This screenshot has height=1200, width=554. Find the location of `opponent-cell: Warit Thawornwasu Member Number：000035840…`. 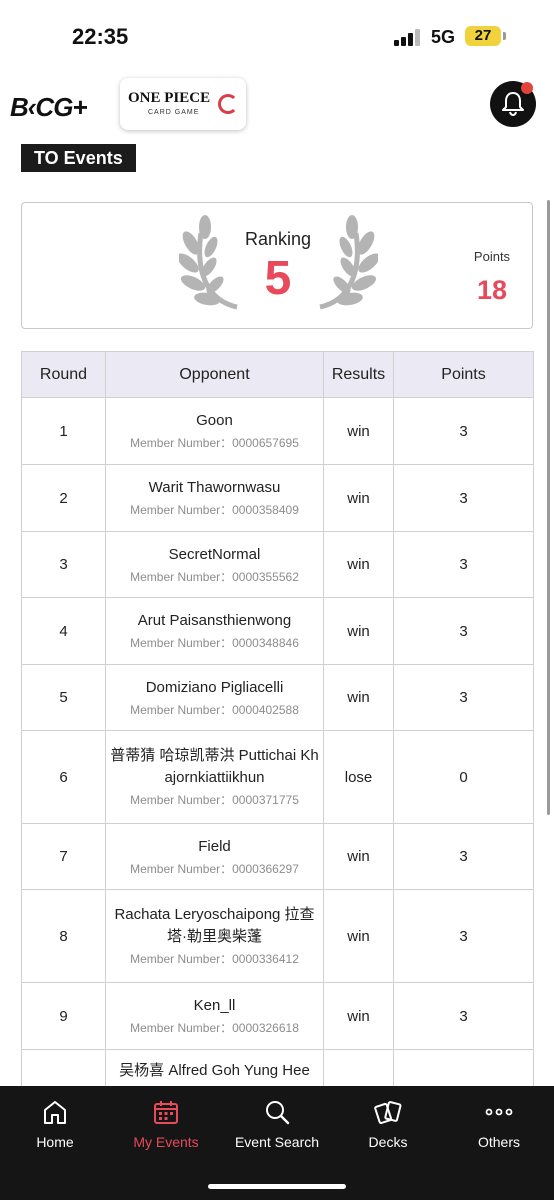

opponent-cell: Warit Thawornwasu Member Number：000035840… is located at coordinates (214, 498).